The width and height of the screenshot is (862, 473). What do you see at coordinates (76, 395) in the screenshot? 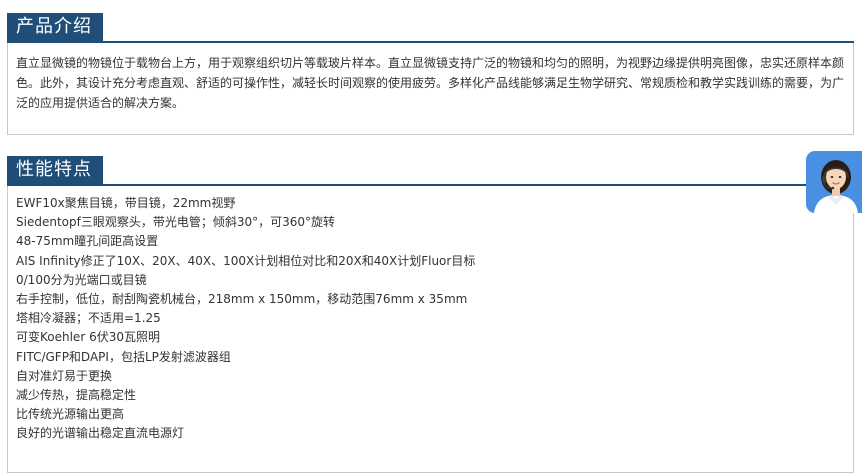
I see `feature-item: 减少传热，提高稳定性` at bounding box center [76, 395].